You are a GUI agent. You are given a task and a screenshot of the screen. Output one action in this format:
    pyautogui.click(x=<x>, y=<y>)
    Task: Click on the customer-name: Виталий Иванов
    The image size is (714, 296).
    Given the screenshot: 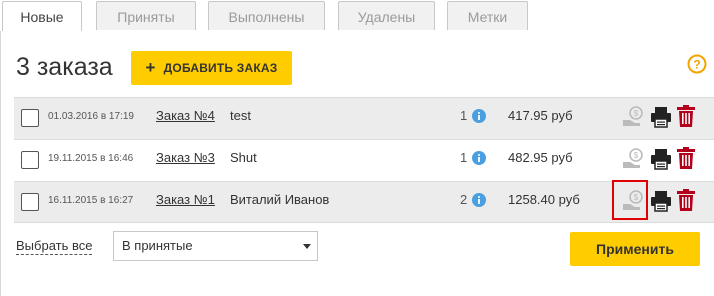 What is the action you would take?
    pyautogui.click(x=280, y=199)
    